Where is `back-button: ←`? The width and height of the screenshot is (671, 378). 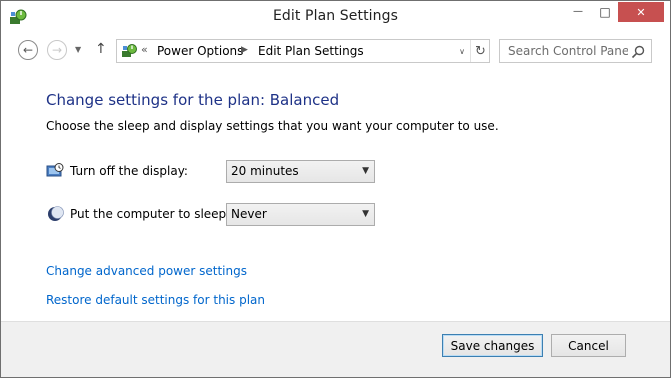 back-button: ← is located at coordinates (28, 50).